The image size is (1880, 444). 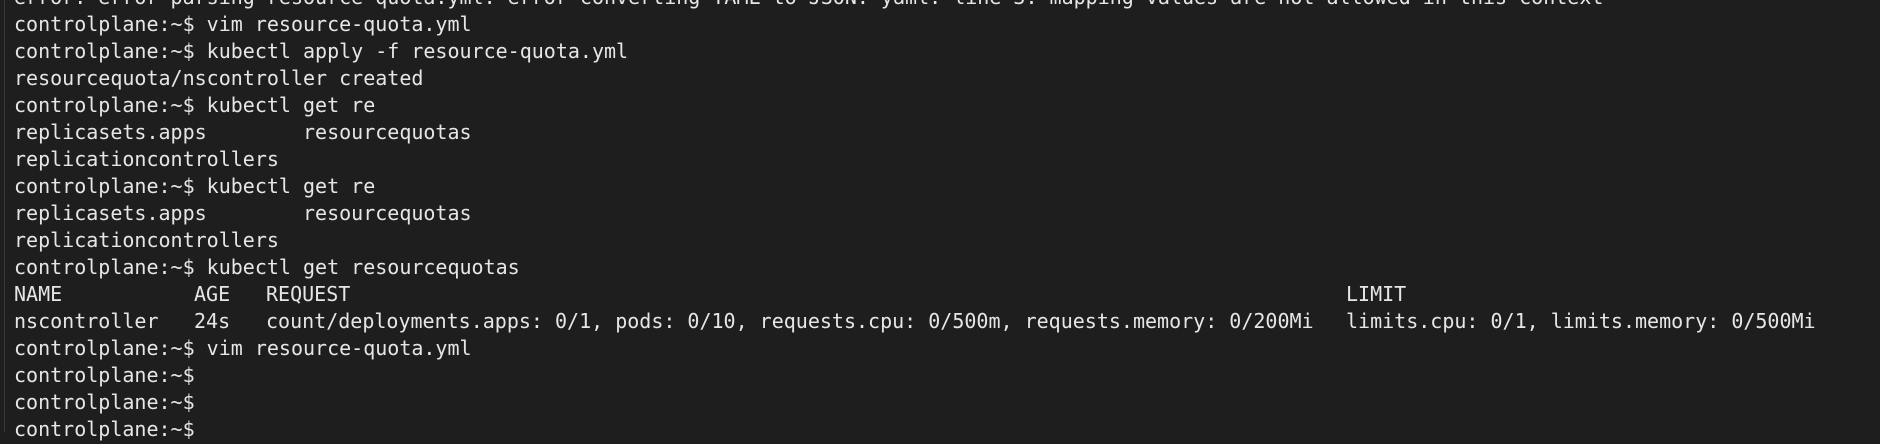 What do you see at coordinates (1376, 294) in the screenshot?
I see `column-header-limit: LIMIT` at bounding box center [1376, 294].